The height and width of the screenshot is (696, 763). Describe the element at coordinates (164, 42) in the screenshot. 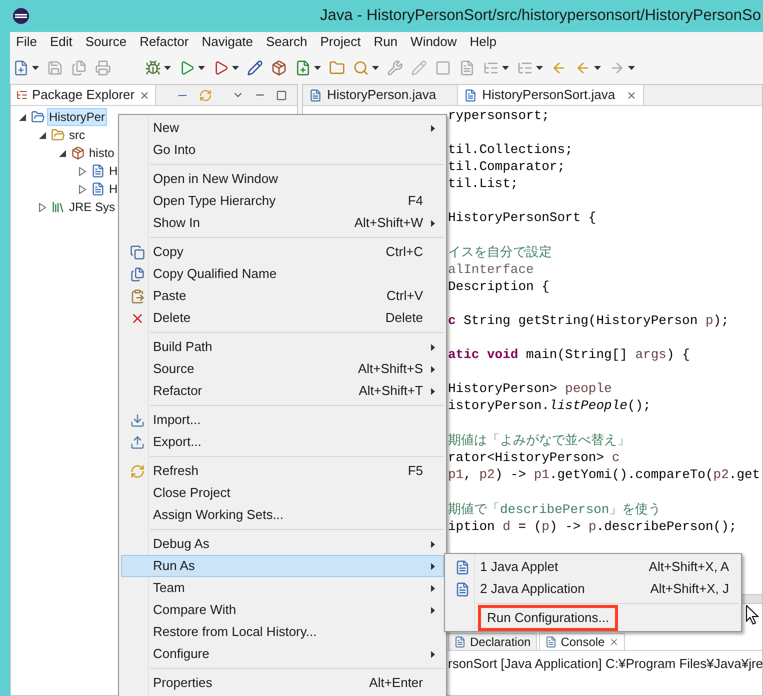

I see `menu-bar-item: Refactor` at that location.